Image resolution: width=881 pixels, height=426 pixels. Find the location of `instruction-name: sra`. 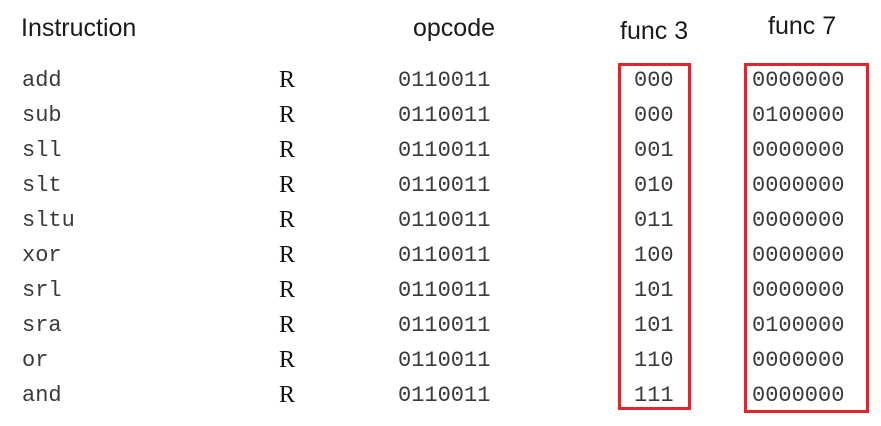

instruction-name: sra is located at coordinates (42, 325).